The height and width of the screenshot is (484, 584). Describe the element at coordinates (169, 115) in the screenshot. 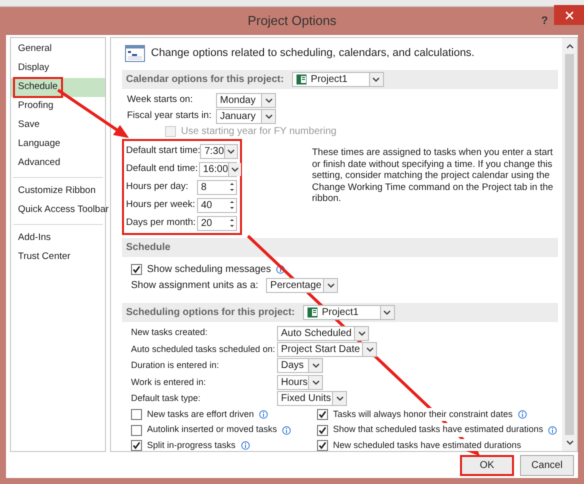

I see `field-label: Fiscal year starts in:` at that location.